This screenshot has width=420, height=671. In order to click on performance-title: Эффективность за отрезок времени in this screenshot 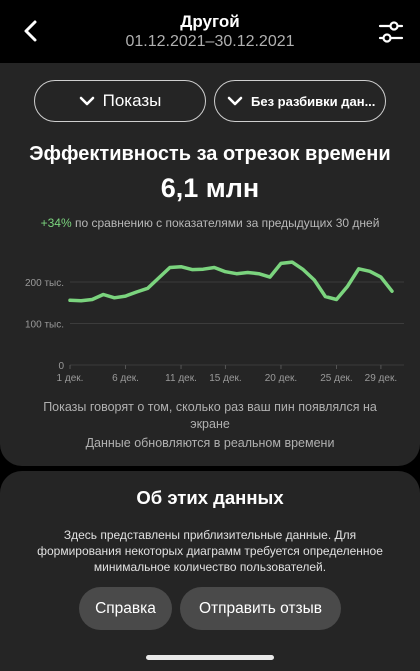, I will do `click(210, 154)`.